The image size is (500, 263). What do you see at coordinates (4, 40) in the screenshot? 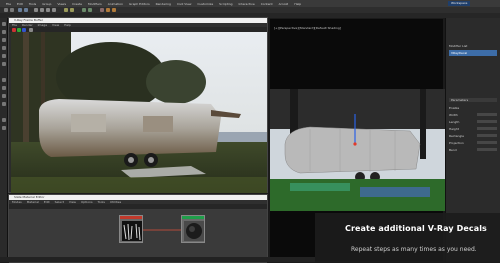
I see `hierarchy-icon` at bounding box center [4, 40].